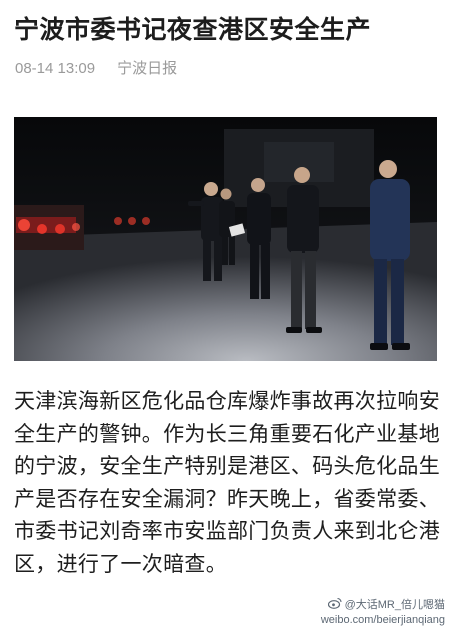 Image resolution: width=451 pixels, height=635 pixels. I want to click on watermark-handle: @大话MR_倍儿嗯猫, so click(394, 605).